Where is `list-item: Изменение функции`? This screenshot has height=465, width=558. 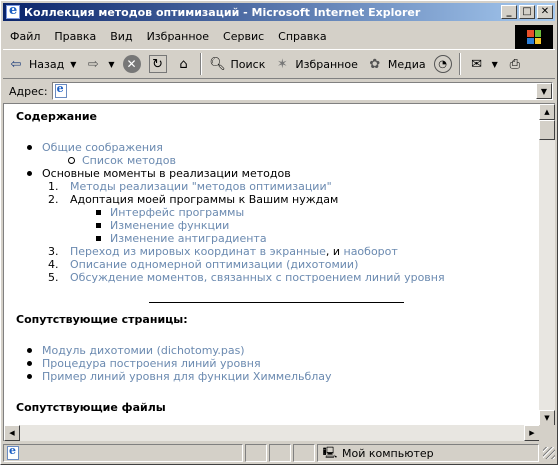
list-item: Изменение функции is located at coordinates (316, 225).